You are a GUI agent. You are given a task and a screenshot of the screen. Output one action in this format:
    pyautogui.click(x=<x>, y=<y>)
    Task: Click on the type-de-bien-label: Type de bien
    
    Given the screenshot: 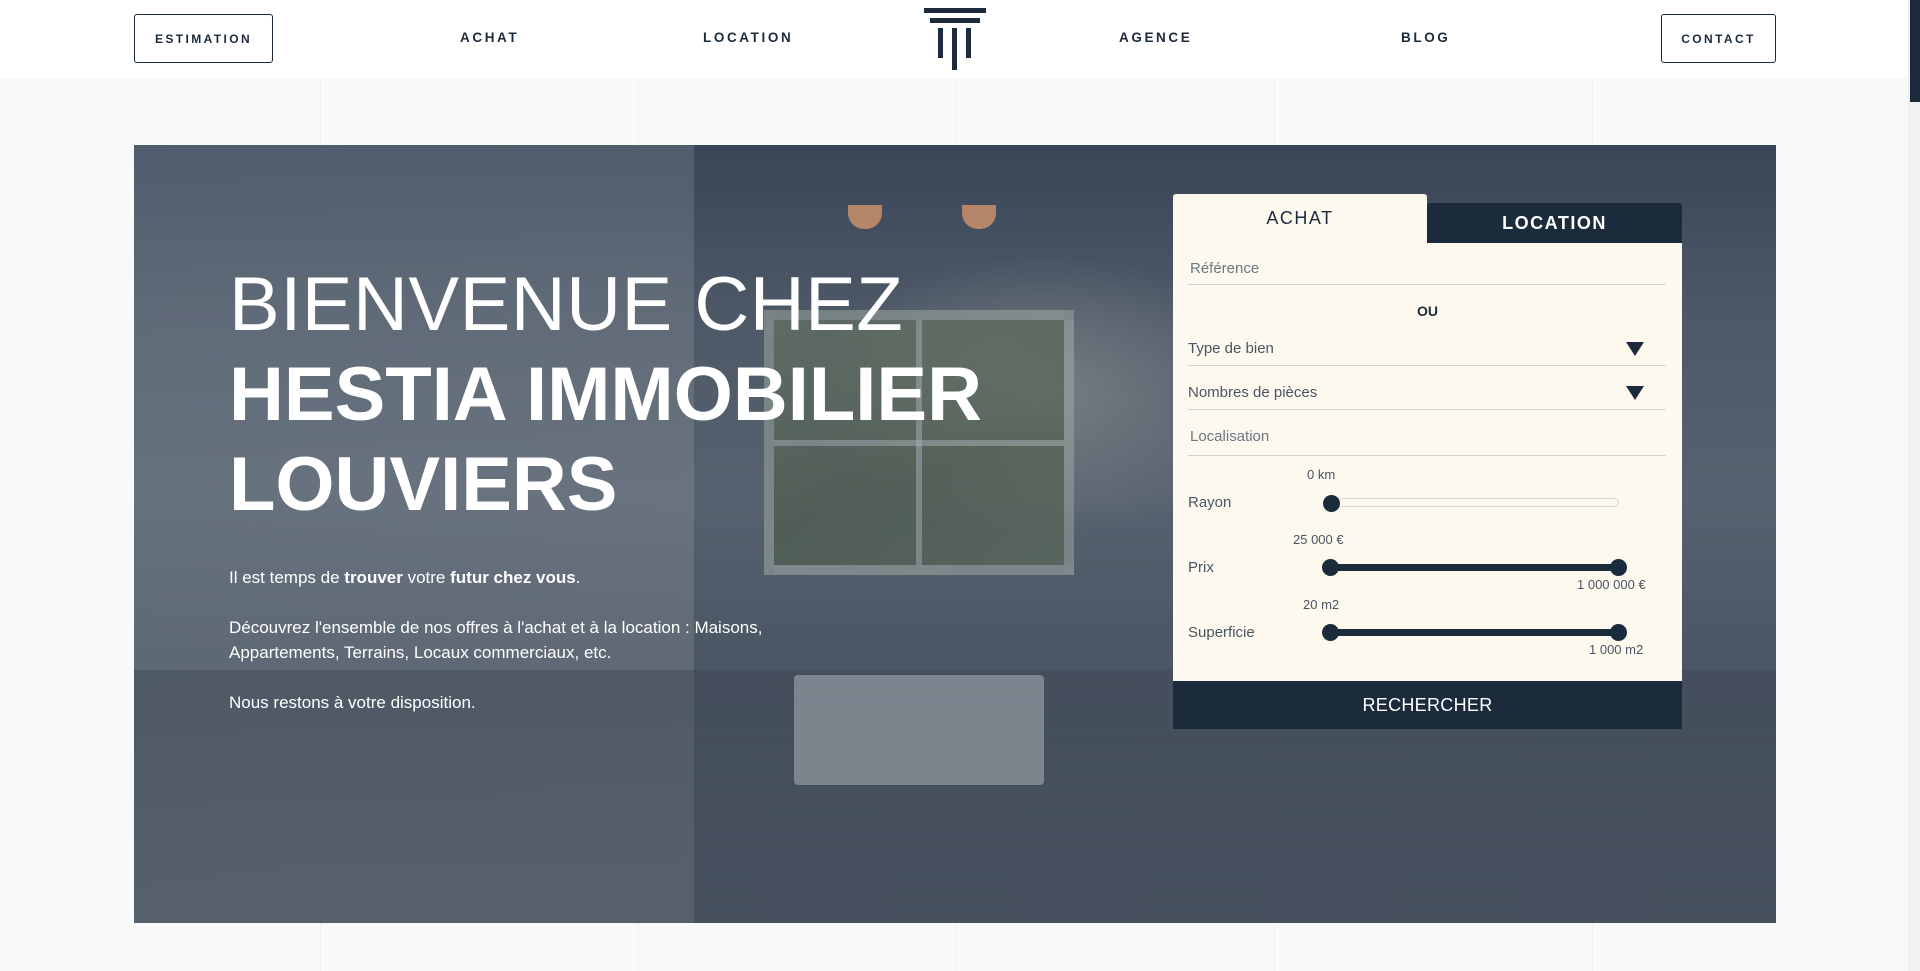 What is the action you would take?
    pyautogui.click(x=1231, y=348)
    